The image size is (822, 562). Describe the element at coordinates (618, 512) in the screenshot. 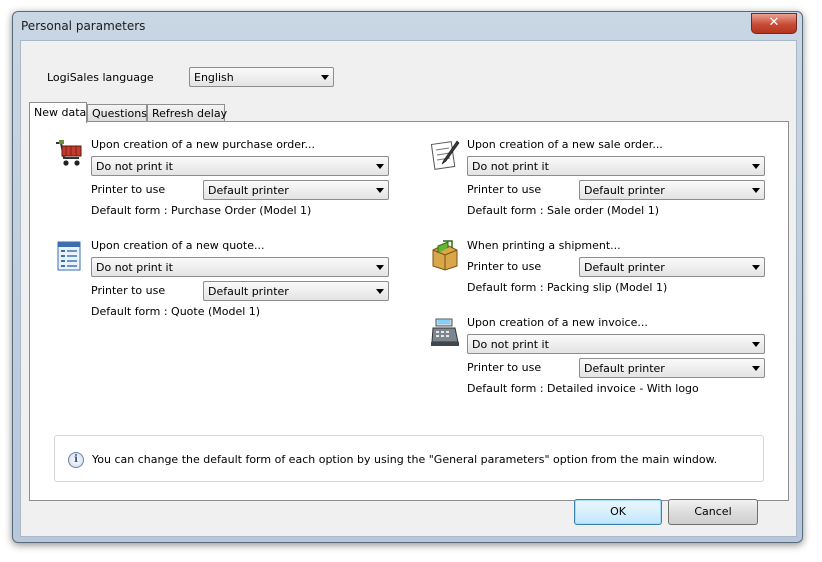

I see `ok-button: OK` at that location.